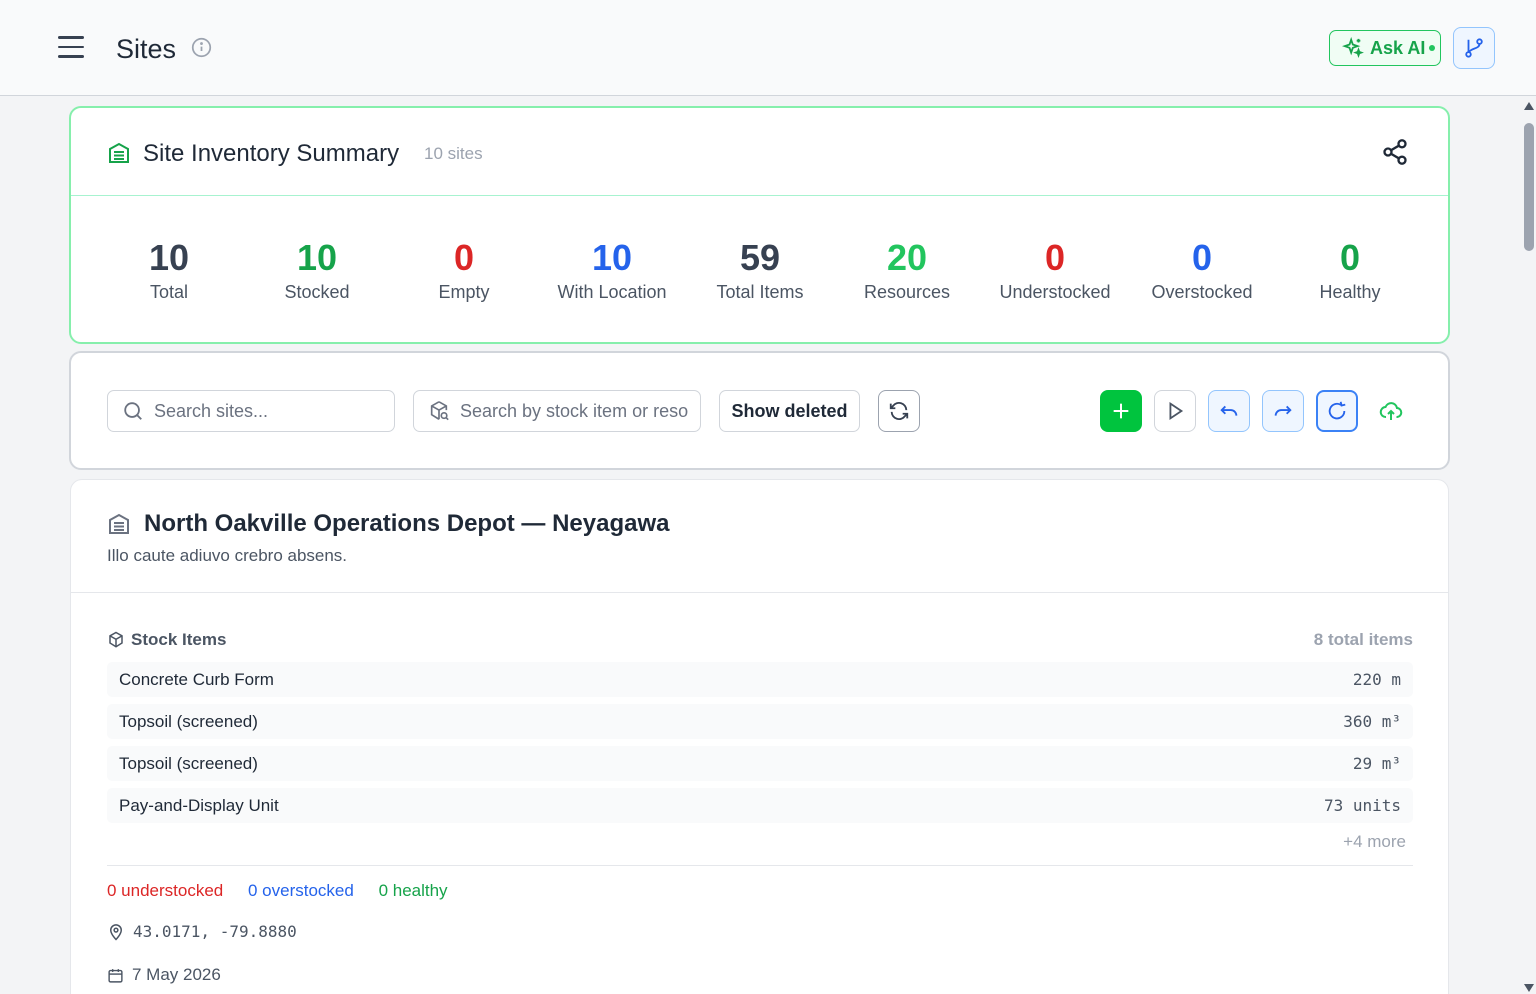 This screenshot has width=1536, height=994. Describe the element at coordinates (1202, 292) in the screenshot. I see `stat-label: Overstocked` at that location.